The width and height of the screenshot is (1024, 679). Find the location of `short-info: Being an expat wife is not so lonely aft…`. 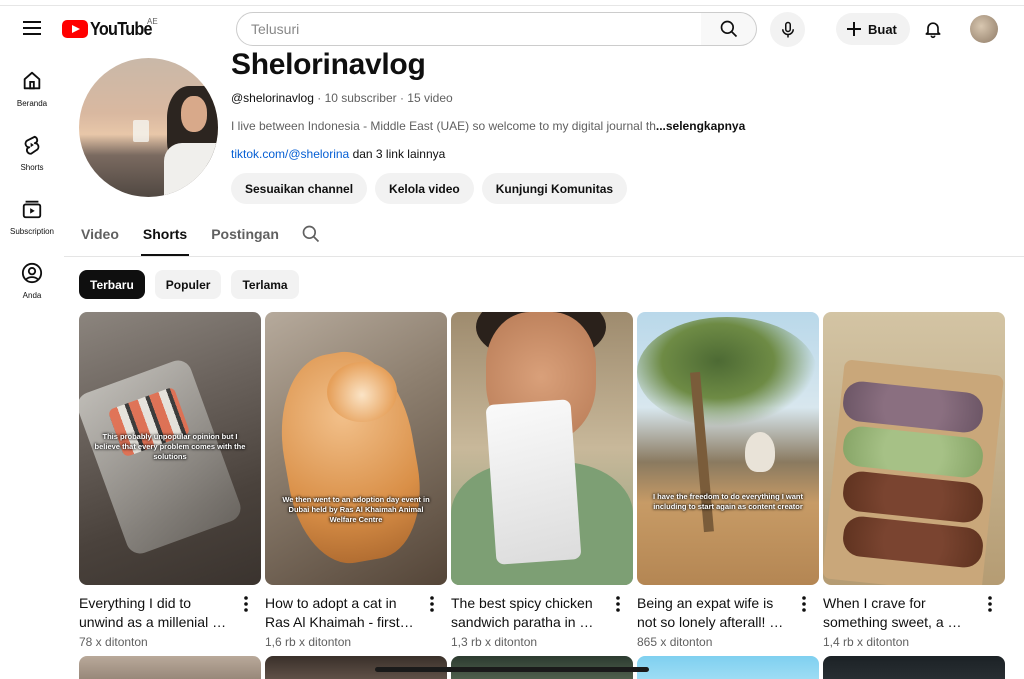

short-info: Being an expat wife is not so lonely aft… is located at coordinates (728, 617).